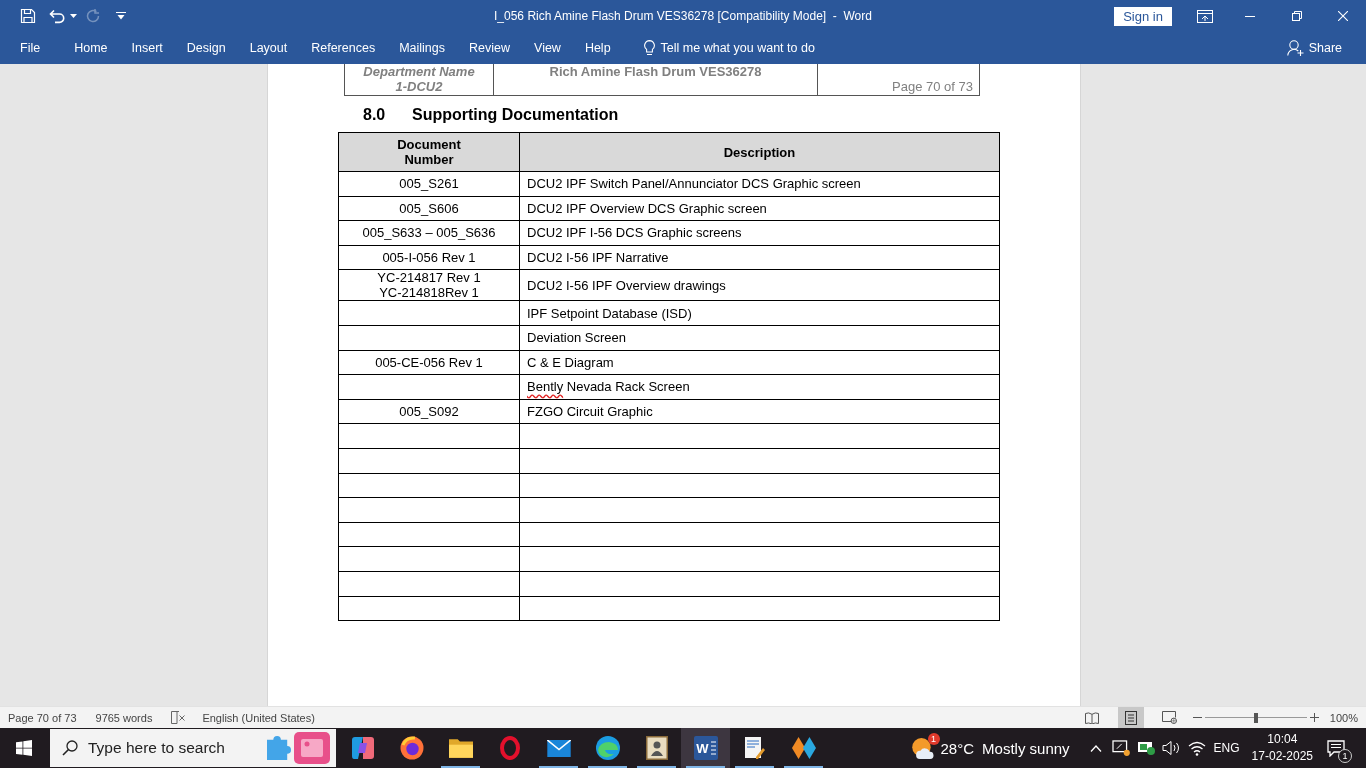 This screenshot has width=1366, height=768. I want to click on language-indicator: English (United States), so click(258, 717).